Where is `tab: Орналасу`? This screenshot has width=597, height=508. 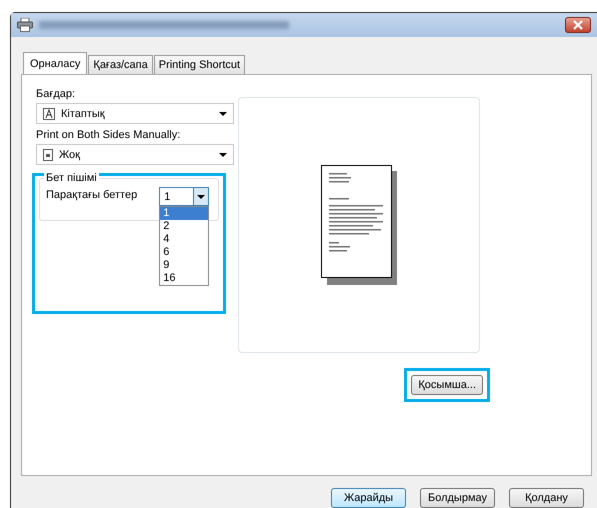 tab: Орналасу is located at coordinates (55, 63).